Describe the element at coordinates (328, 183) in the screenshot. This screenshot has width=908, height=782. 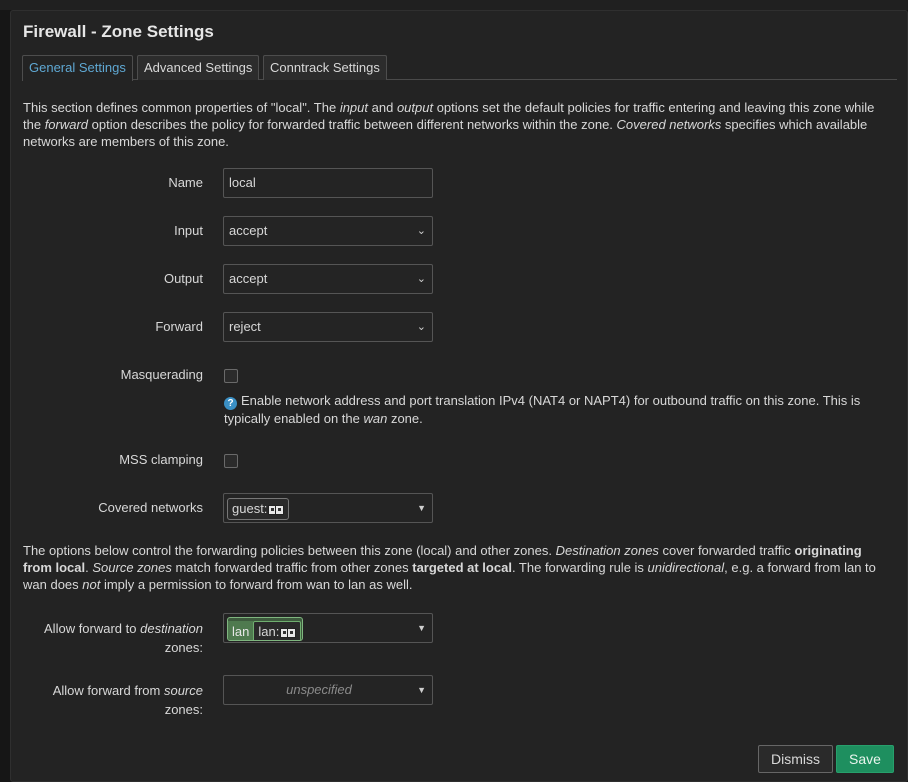
I see `name-input: local` at that location.